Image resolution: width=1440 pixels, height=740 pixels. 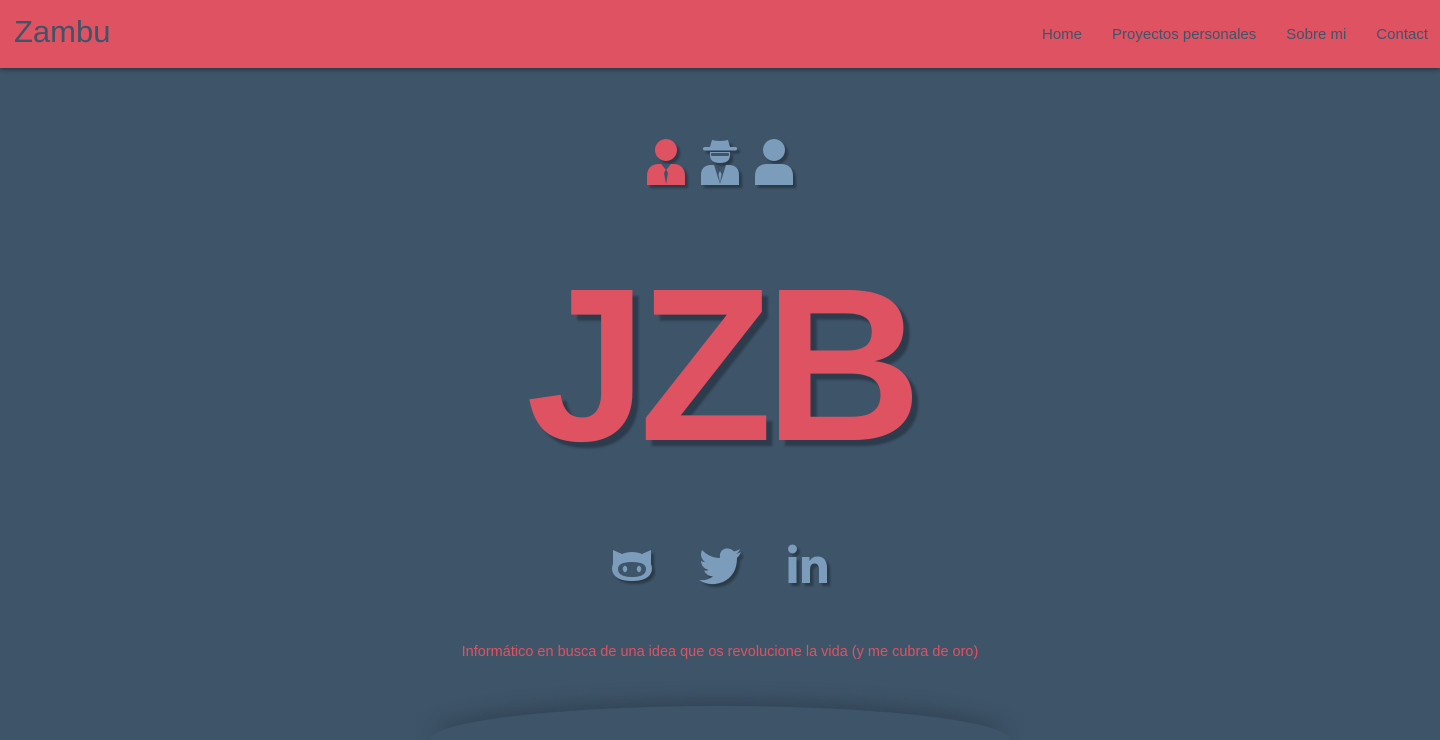 What do you see at coordinates (720, 723) in the screenshot?
I see `bottom-shadow-decoration` at bounding box center [720, 723].